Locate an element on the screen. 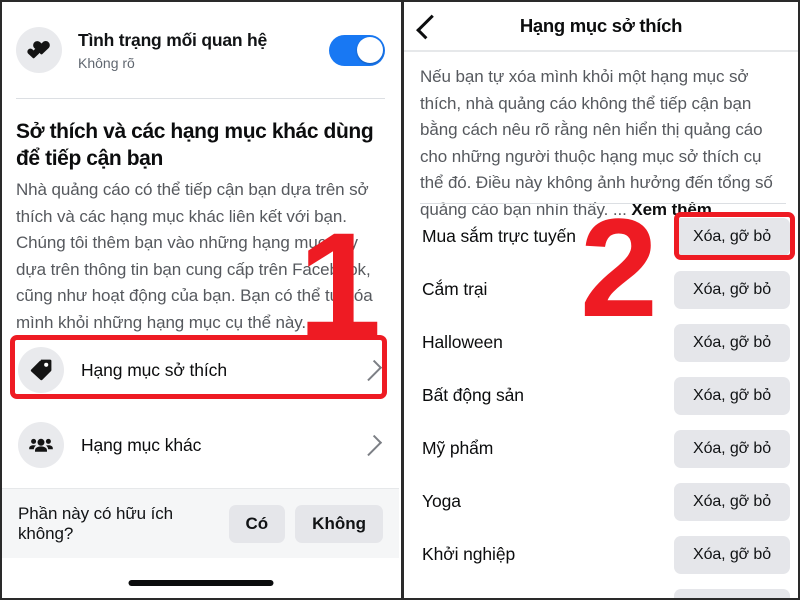  table-row: Khởi nghiệp Xóa, gỡ bỏ is located at coordinates (601, 554).